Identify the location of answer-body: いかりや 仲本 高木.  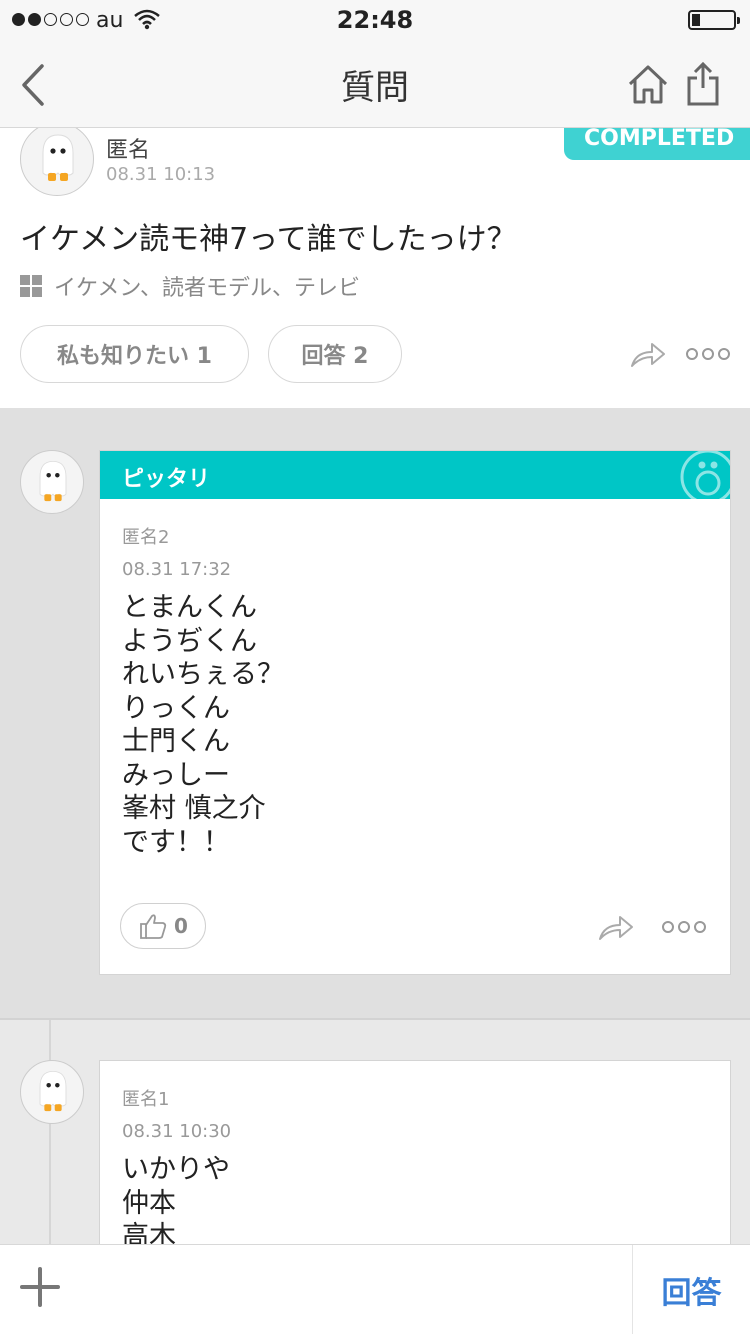
(176, 1198).